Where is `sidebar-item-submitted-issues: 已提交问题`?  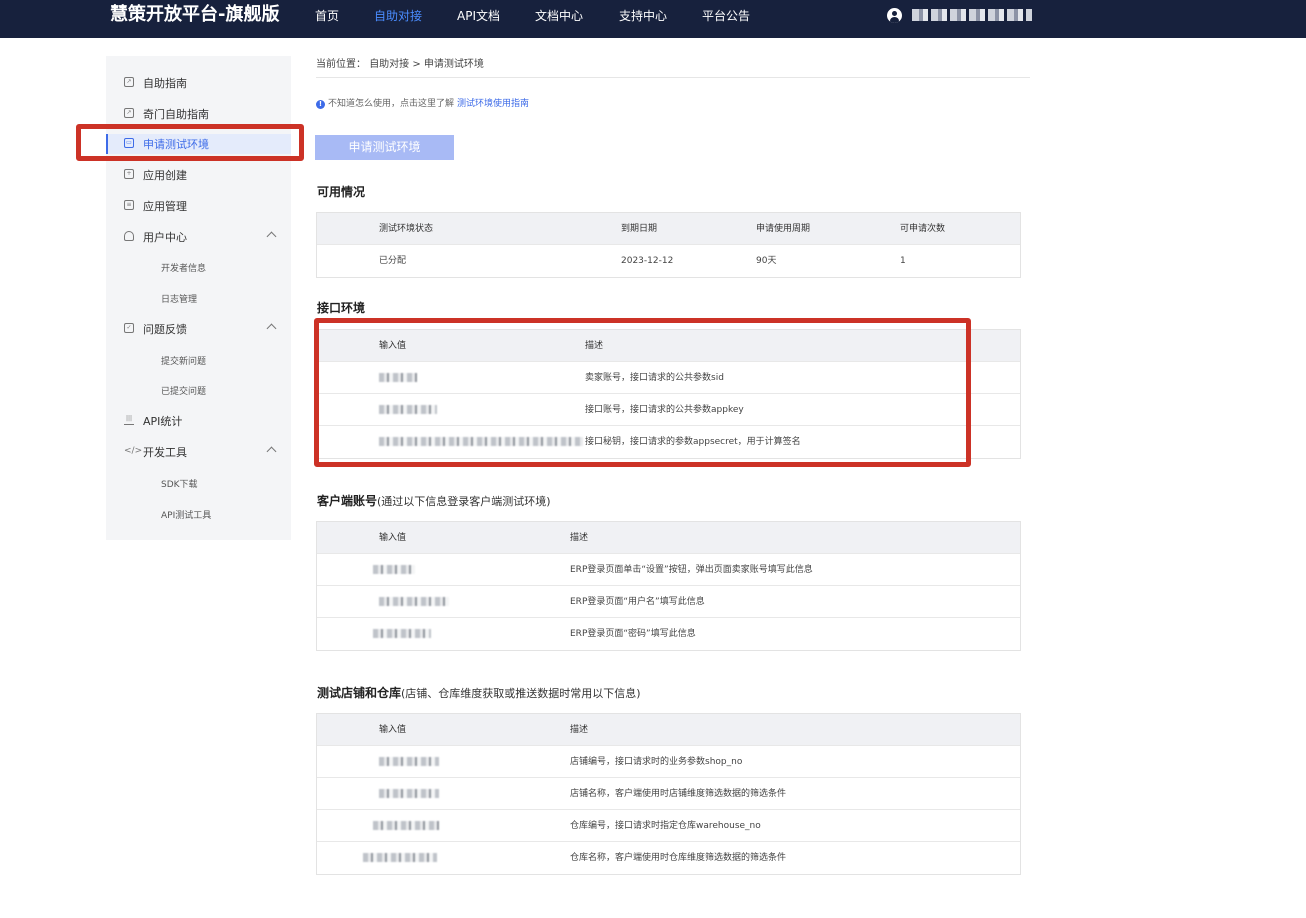
sidebar-item-submitted-issues: 已提交问题 is located at coordinates (198, 390).